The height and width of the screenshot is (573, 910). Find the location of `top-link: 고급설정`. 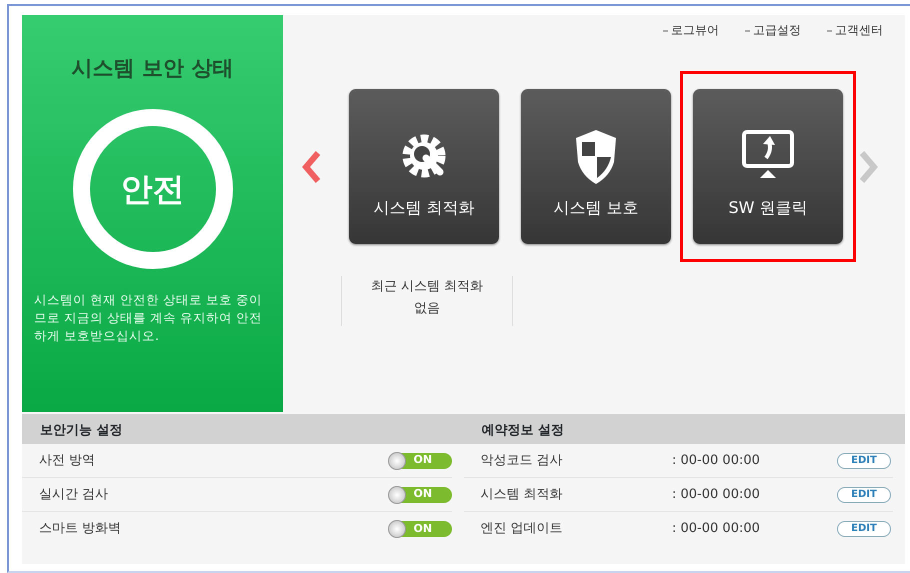

top-link: 고급설정 is located at coordinates (777, 30).